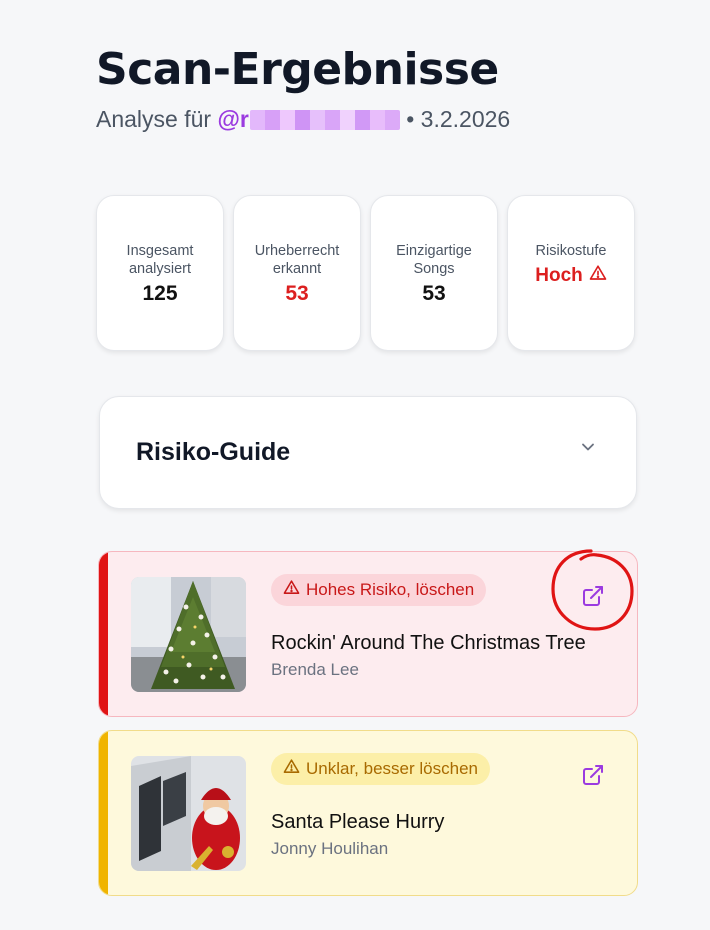  I want to click on stat-label: Einzigartige Songs, so click(434, 260).